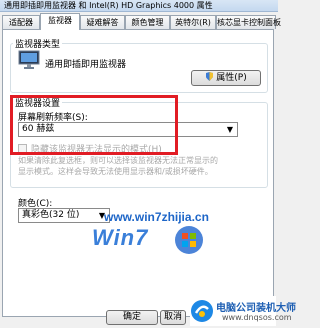 Image resolution: width=320 pixels, height=328 pixels. I want to click on watermark-logo: Win7, so click(120, 237).